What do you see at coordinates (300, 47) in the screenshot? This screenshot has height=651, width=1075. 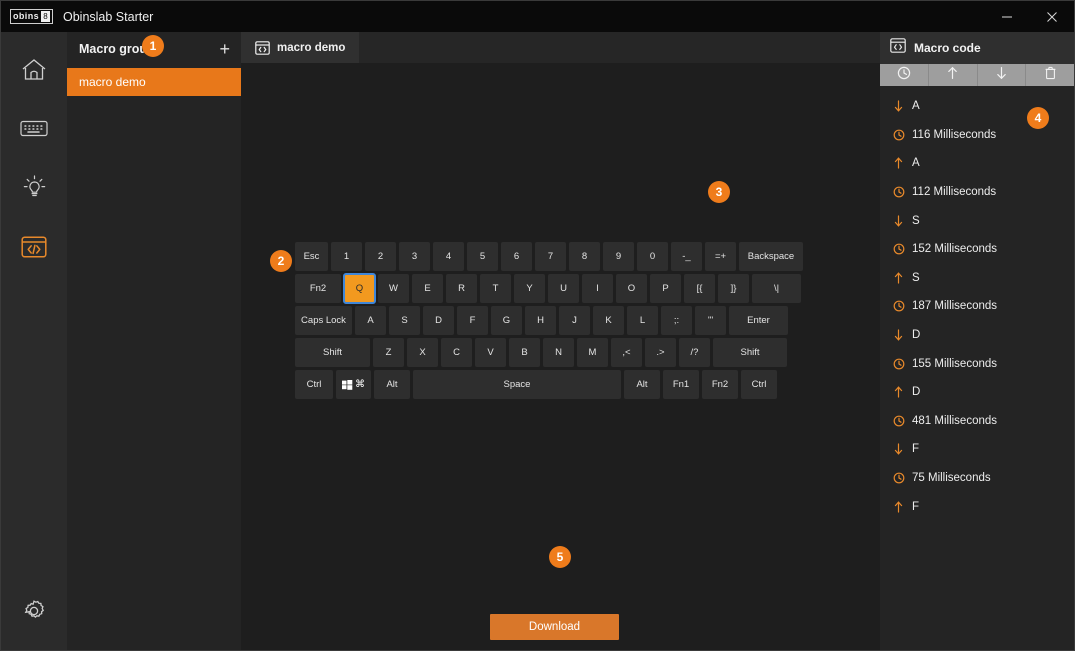 I see `tab-macro-demo: macro demo` at bounding box center [300, 47].